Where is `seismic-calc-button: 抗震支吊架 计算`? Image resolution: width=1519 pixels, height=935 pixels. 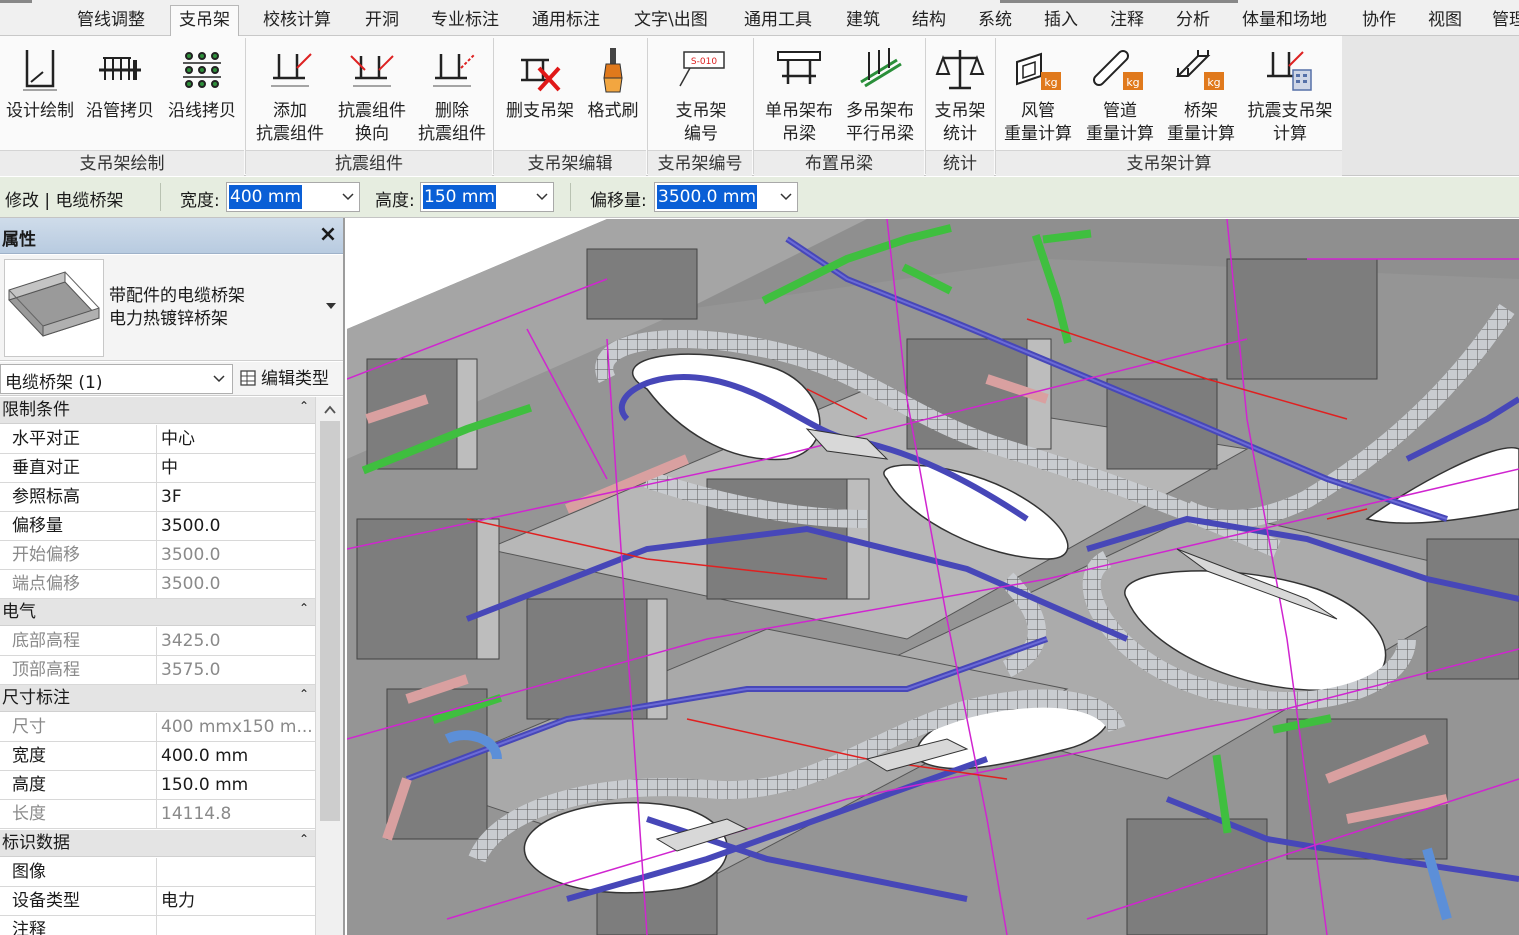 seismic-calc-button: 抗震支吊架 计算 is located at coordinates (1290, 96).